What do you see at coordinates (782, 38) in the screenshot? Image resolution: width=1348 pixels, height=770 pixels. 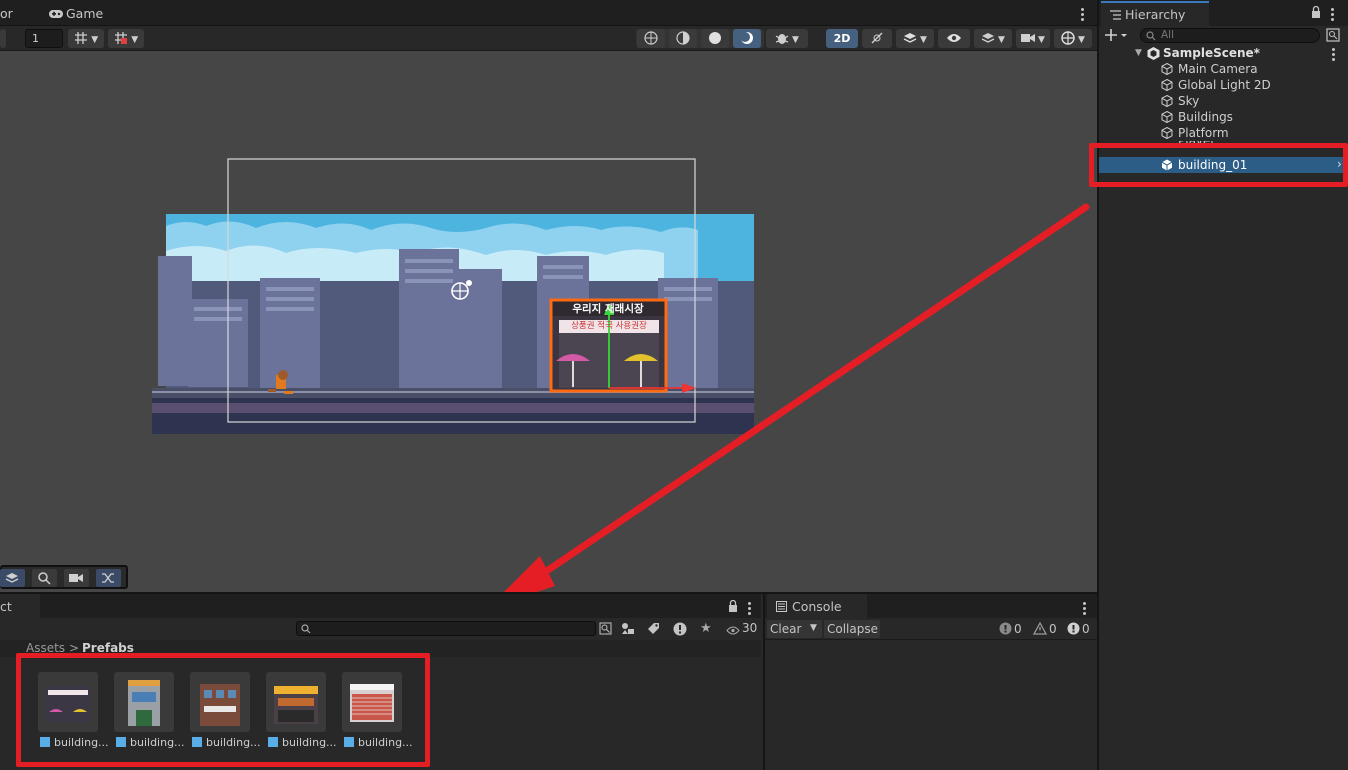 I see `bug-icon` at bounding box center [782, 38].